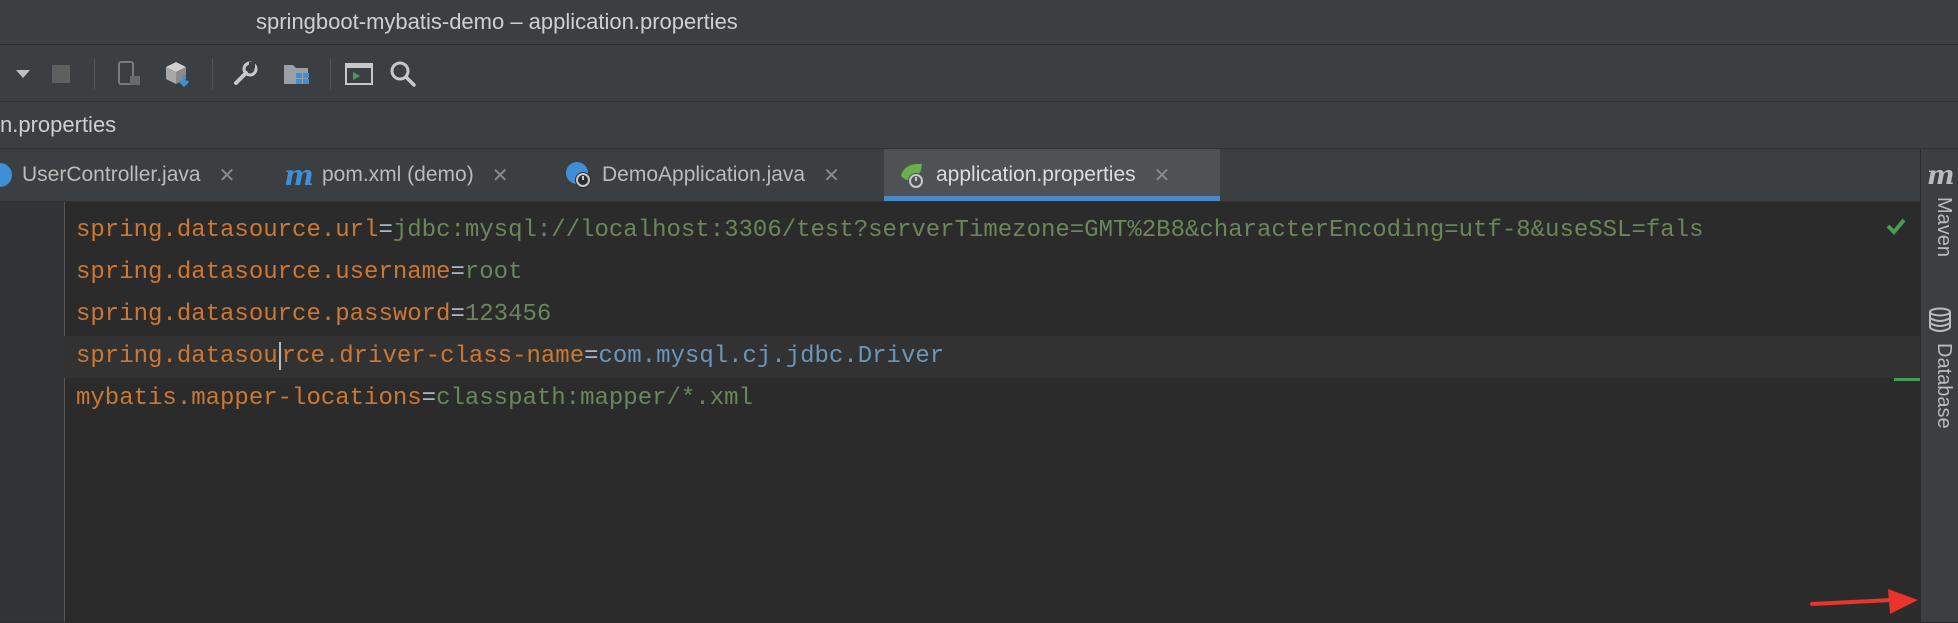 The width and height of the screenshot is (1958, 623). Describe the element at coordinates (913, 175) in the screenshot. I see `spring-properties-icon` at that location.